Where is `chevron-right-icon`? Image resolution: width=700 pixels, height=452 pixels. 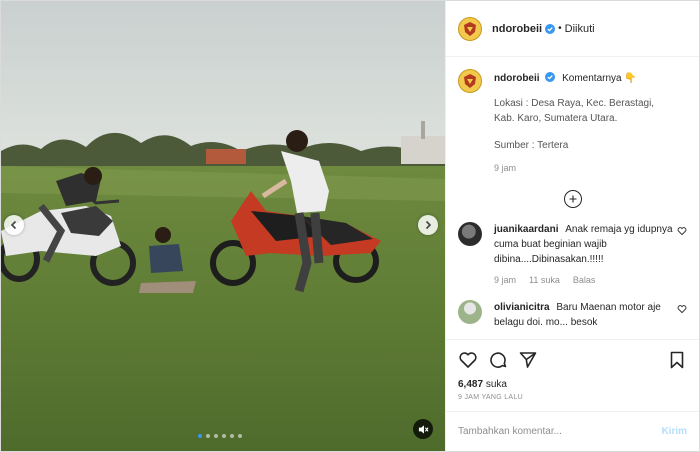 chevron-right-icon is located at coordinates (428, 225).